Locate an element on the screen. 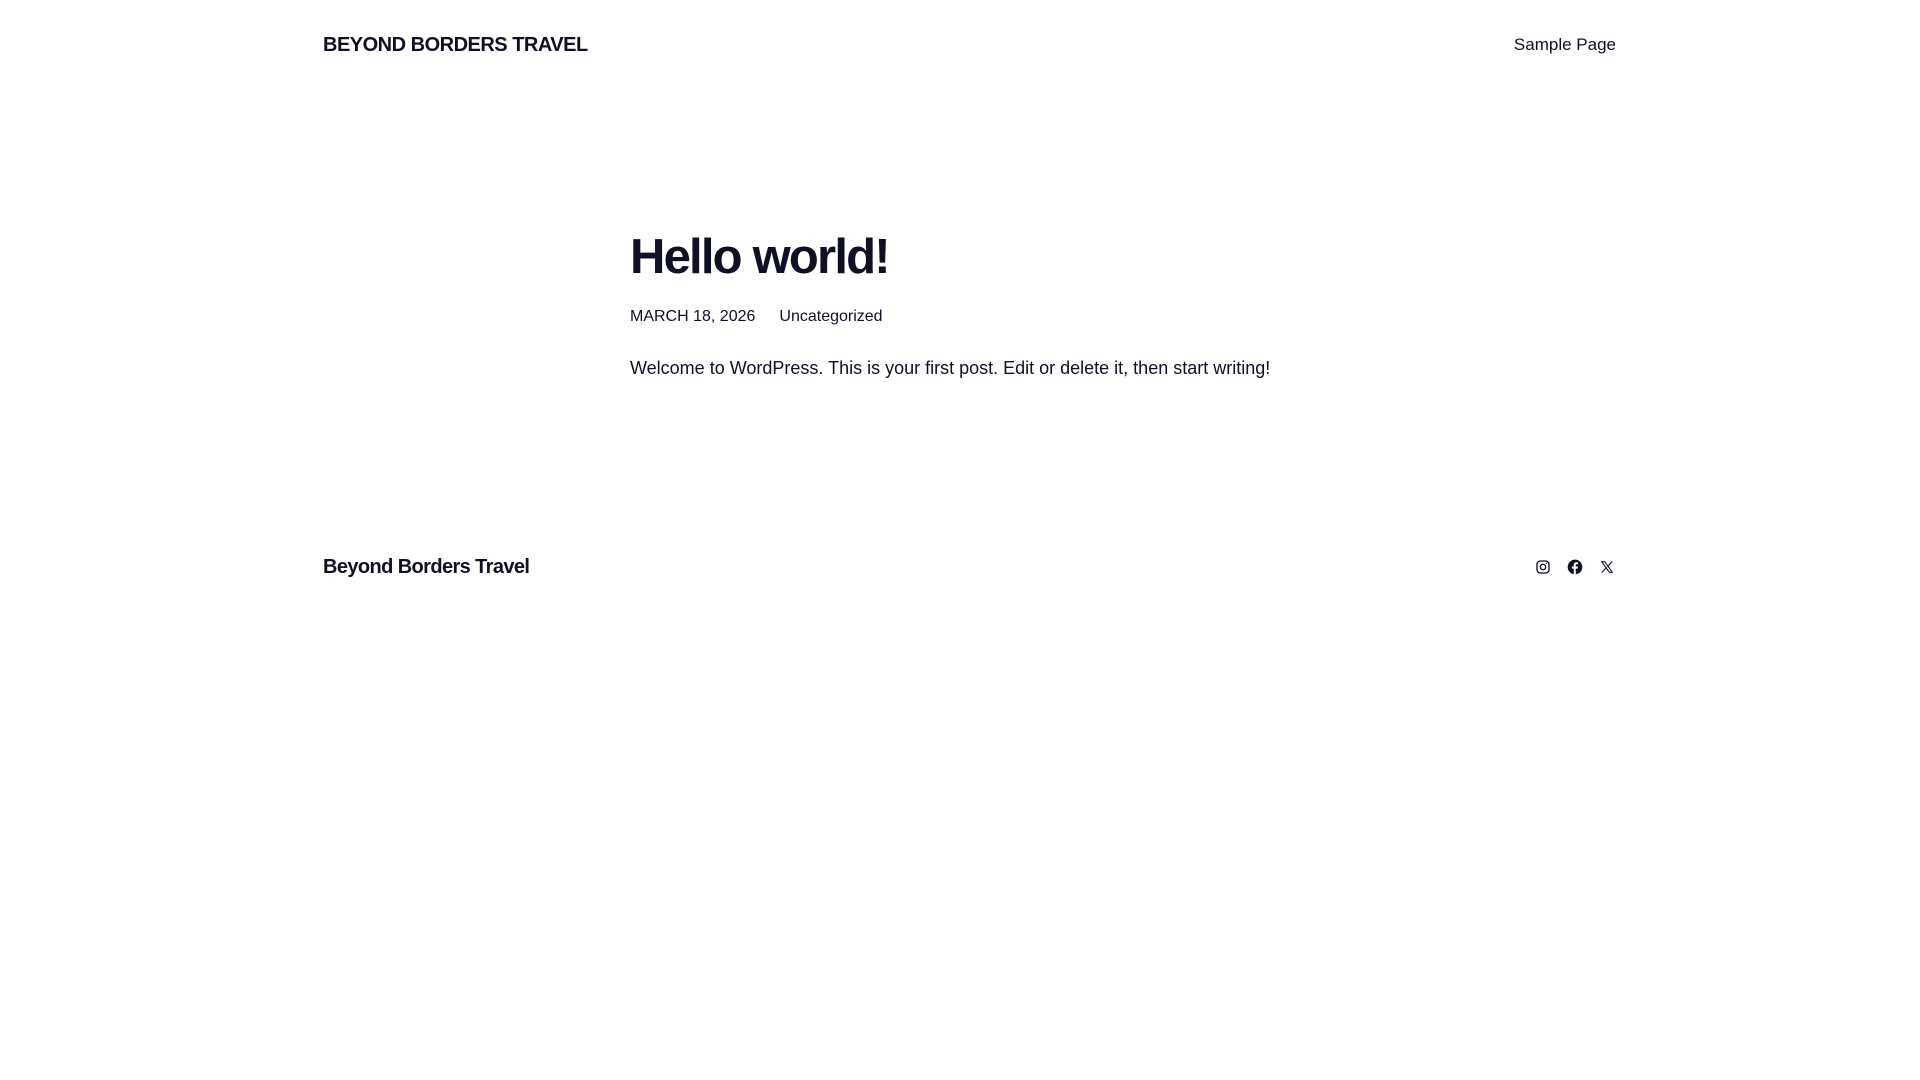  x-link is located at coordinates (1607, 567).